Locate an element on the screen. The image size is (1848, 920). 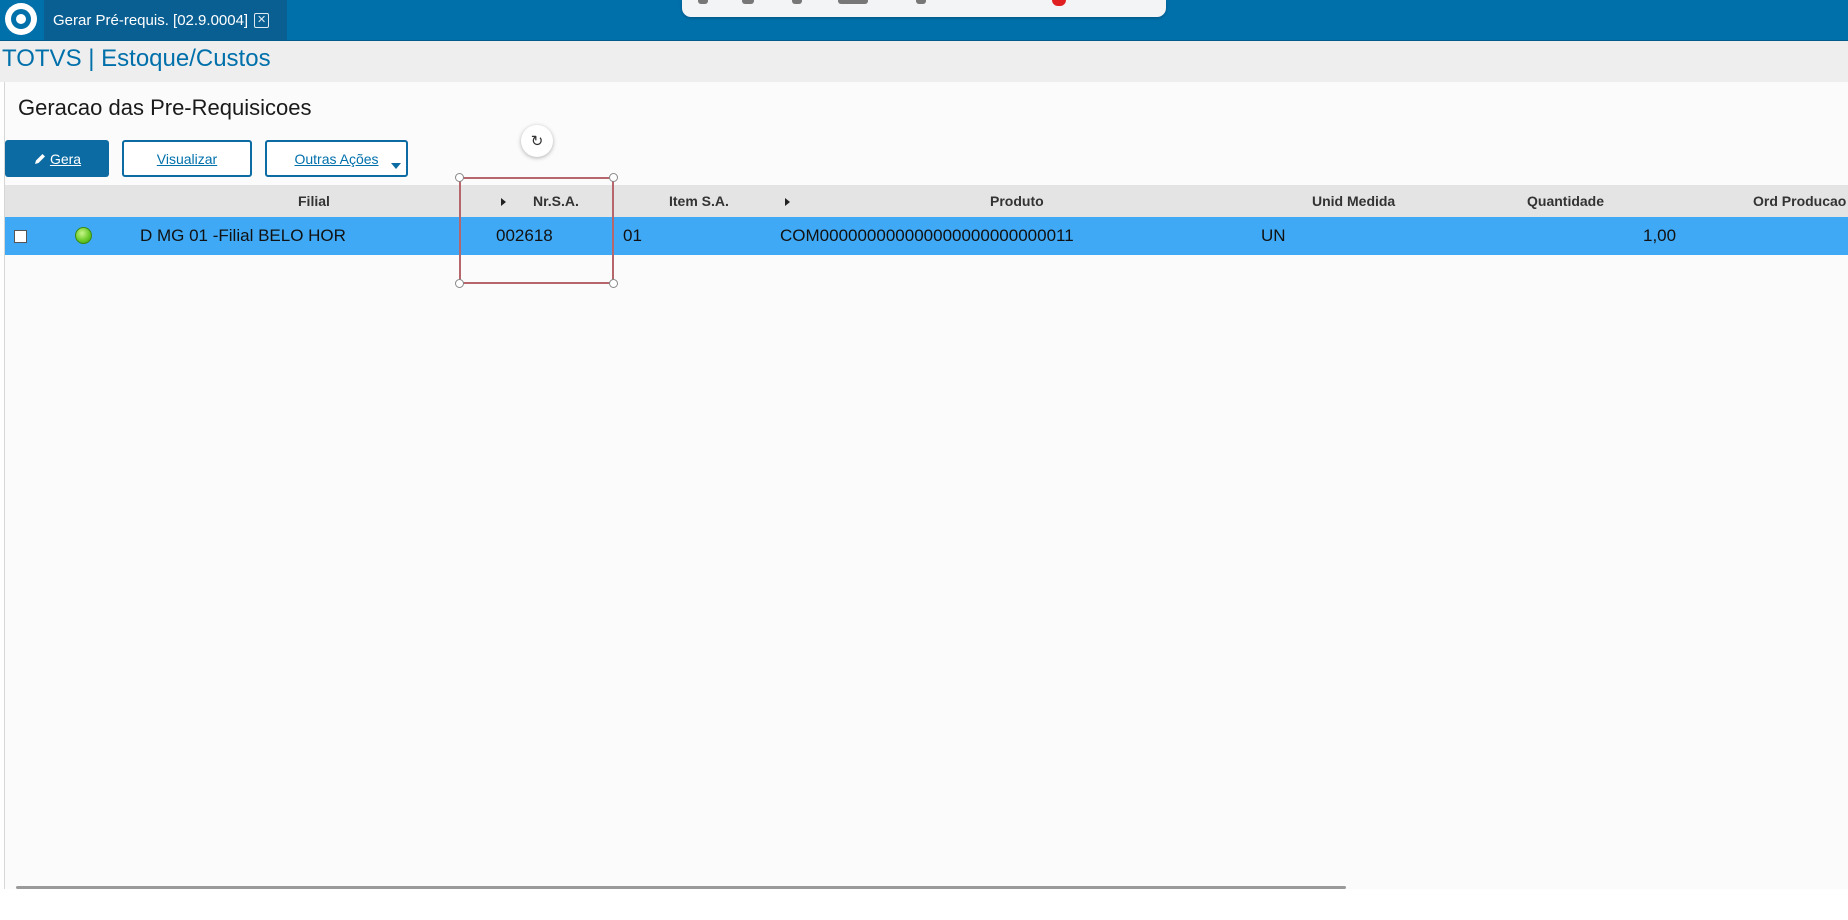
cell-item-sa: 01 is located at coordinates (632, 235).